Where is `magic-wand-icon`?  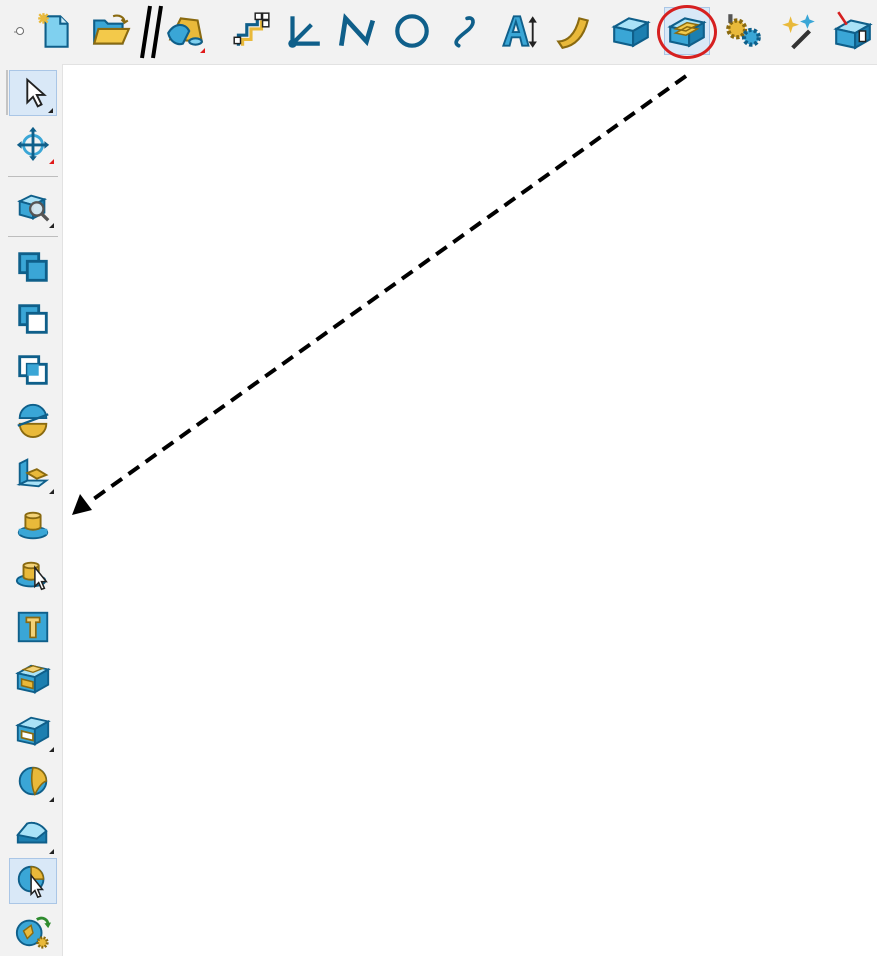
magic-wand-icon is located at coordinates (798, 32).